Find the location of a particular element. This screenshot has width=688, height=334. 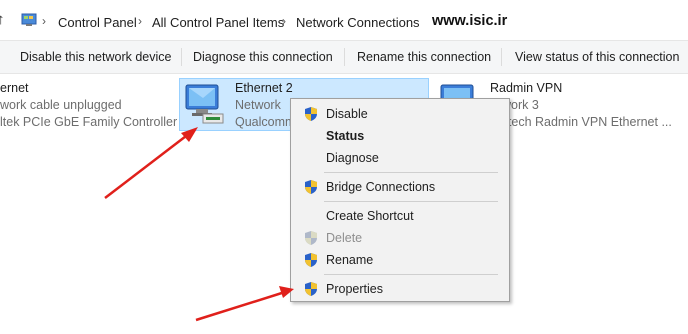

annotation-arrow-properties is located at coordinates (244, 304).